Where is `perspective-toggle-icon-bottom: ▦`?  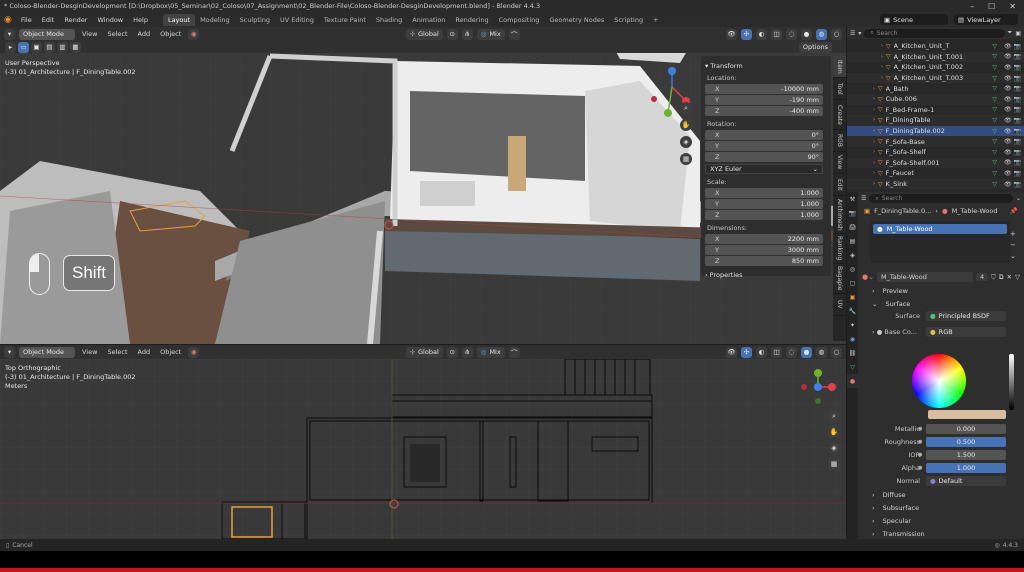 perspective-toggle-icon-bottom: ▦ is located at coordinates (834, 464).